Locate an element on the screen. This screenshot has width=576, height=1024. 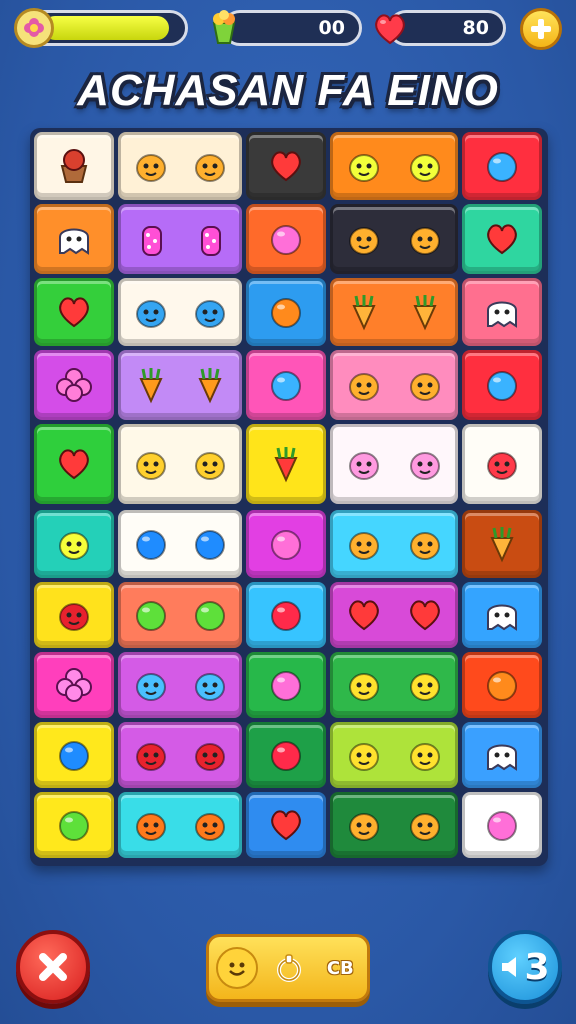
cupcake-icon is located at coordinates (74, 166).